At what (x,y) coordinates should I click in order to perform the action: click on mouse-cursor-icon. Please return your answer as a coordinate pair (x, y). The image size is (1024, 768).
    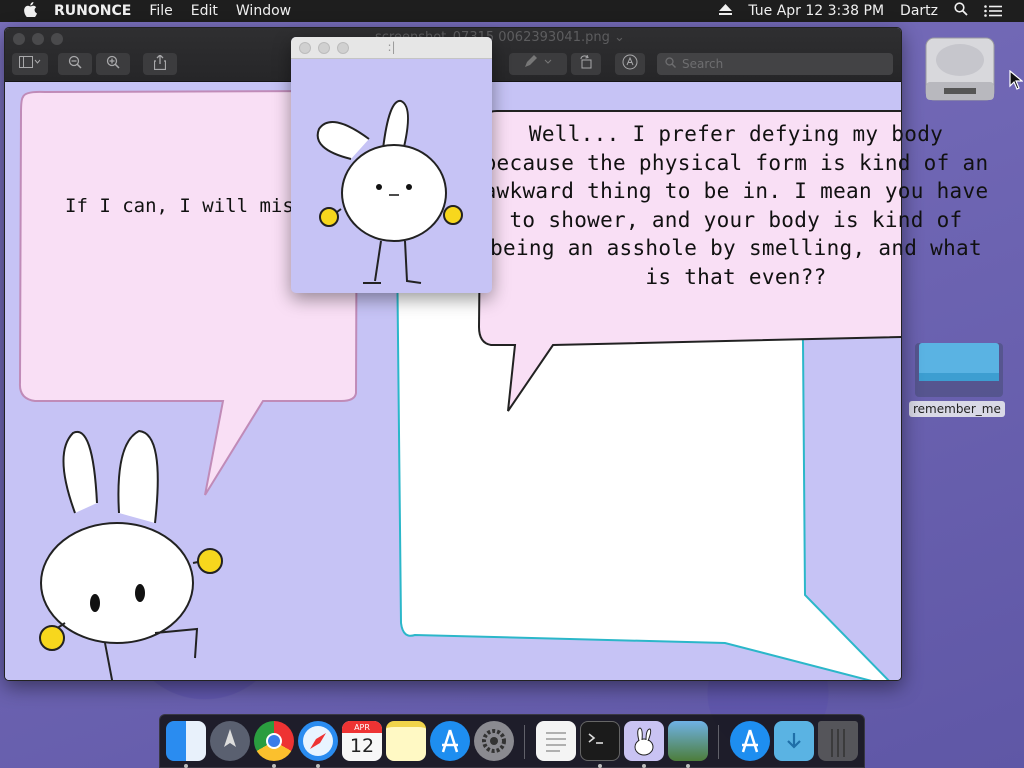
    Looking at the image, I should click on (1016, 81).